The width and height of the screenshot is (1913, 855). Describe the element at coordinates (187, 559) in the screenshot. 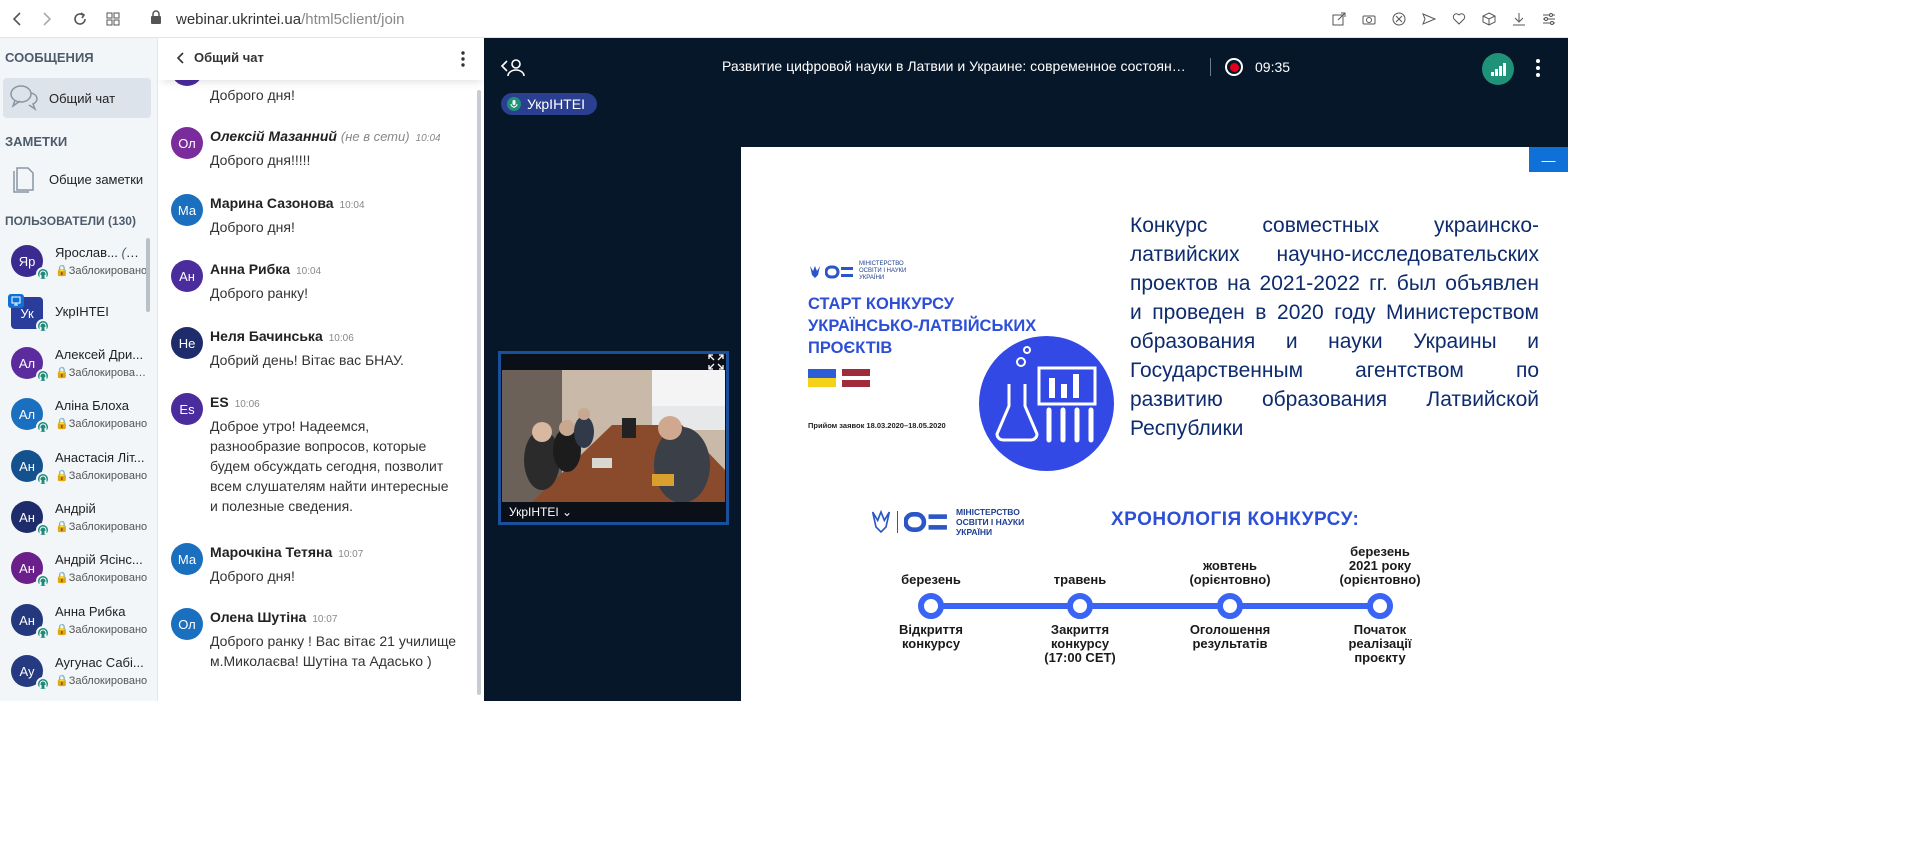

I see `avatar: Ма` at that location.